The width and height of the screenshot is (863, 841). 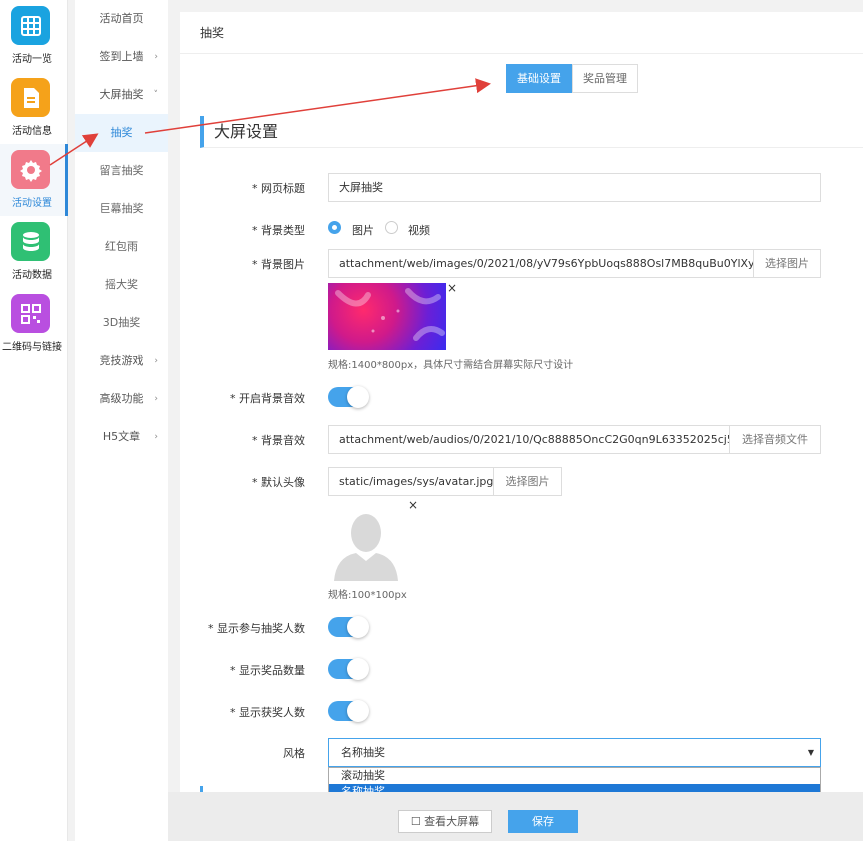 What do you see at coordinates (367, 595) in the screenshot?
I see `avatar-hint: 规格:100*100px` at bounding box center [367, 595].